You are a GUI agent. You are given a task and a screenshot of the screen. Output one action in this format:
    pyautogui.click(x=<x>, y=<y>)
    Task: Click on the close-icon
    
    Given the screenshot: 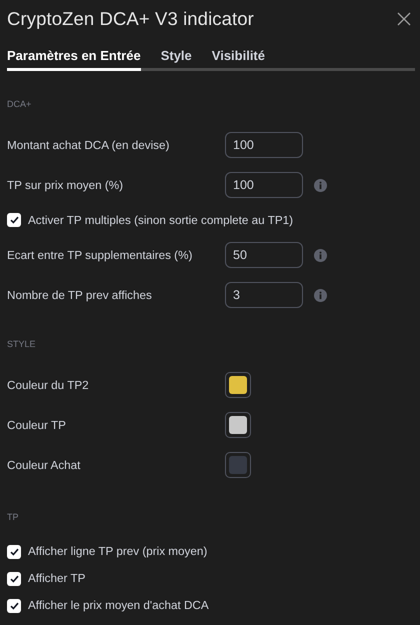 What is the action you would take?
    pyautogui.click(x=404, y=19)
    